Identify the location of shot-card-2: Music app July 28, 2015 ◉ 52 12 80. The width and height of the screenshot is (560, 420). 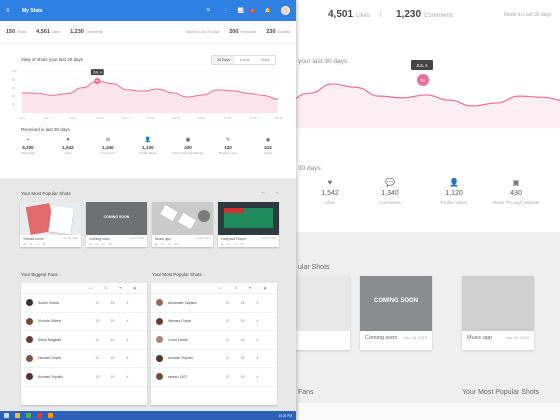
(182, 224).